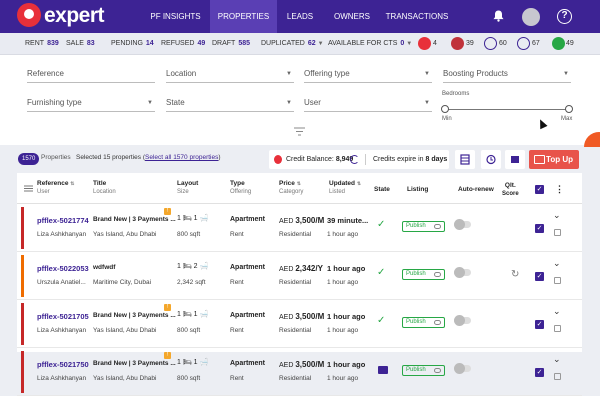 Image resolution: width=600 pixels, height=396 pixels. What do you see at coordinates (237, 234) in the screenshot?
I see `offering-type: Rent` at bounding box center [237, 234].